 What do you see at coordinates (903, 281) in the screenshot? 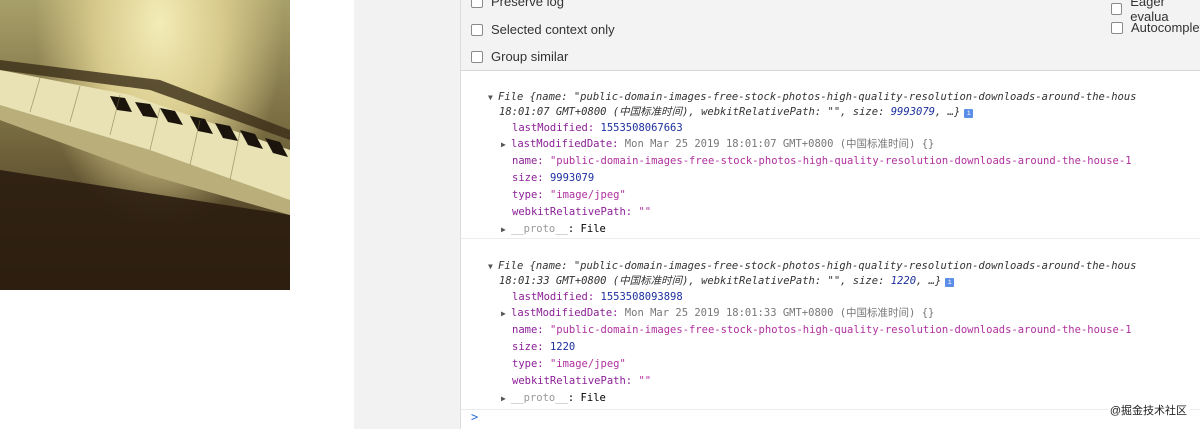
I see `summary-size: 1220` at bounding box center [903, 281].